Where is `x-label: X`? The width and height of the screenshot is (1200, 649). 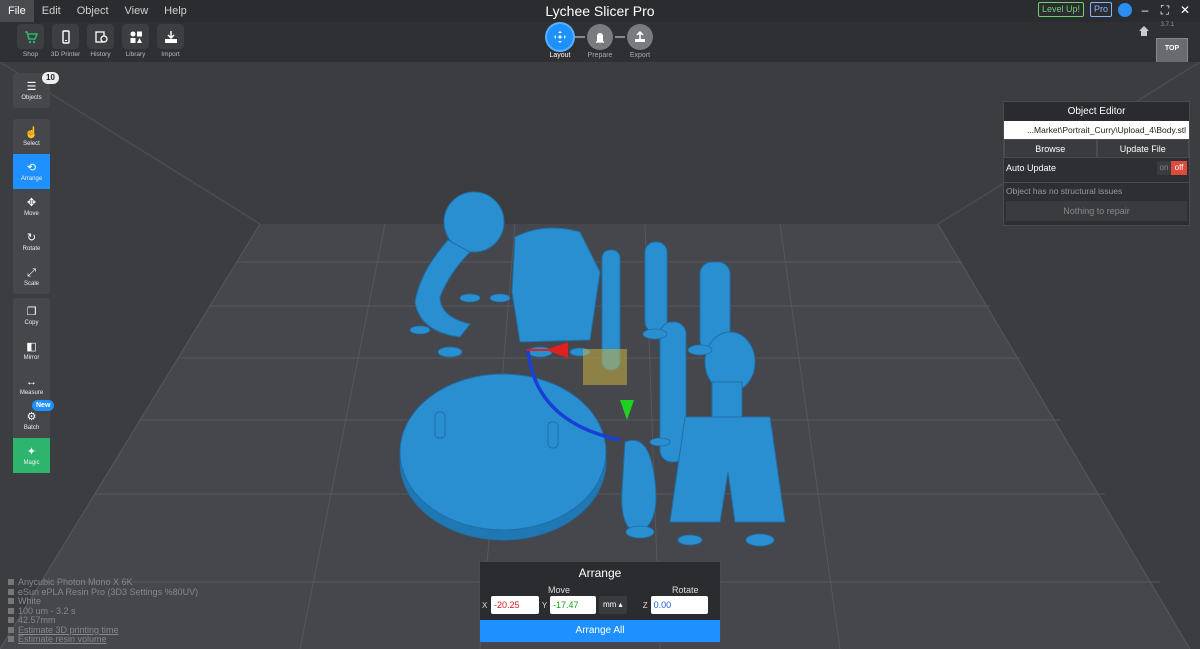 x-label: X is located at coordinates (485, 605).